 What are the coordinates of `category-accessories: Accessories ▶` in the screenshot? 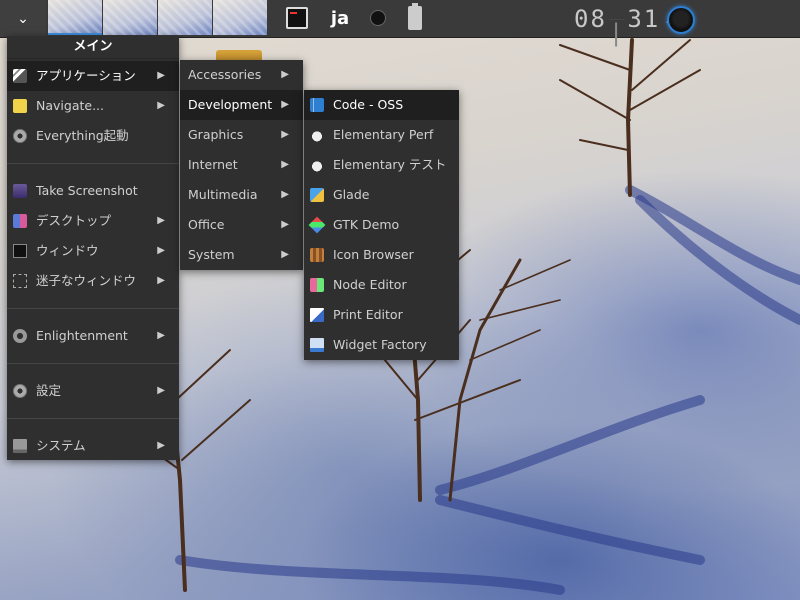 It's located at (241, 75).